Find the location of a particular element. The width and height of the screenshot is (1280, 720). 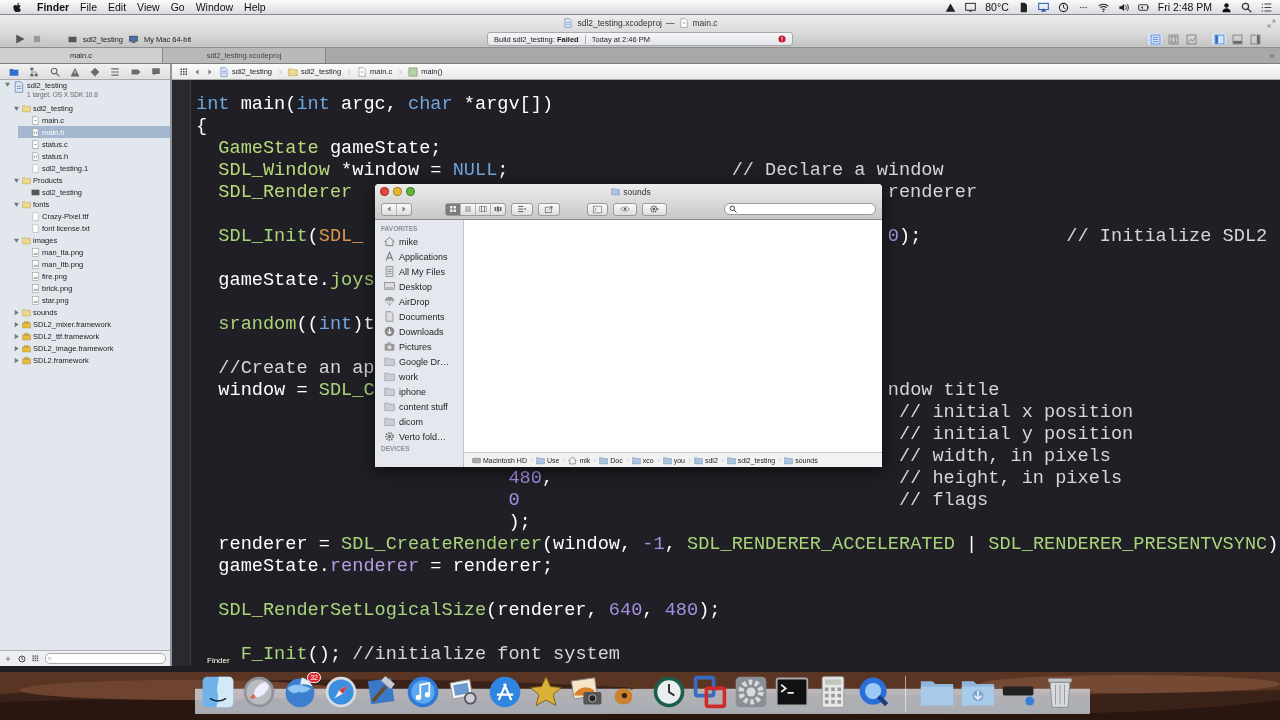

sidebar-item: iphone is located at coordinates (419, 391).